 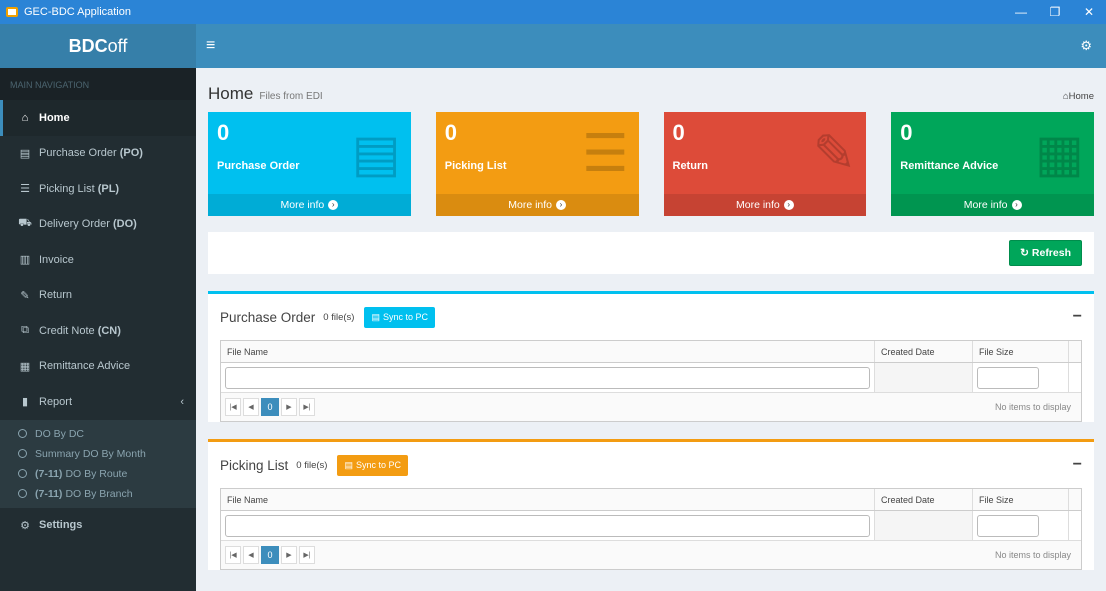 I want to click on sidebar-item-delivery-order: ⛟ Delivery Order (DO), so click(x=98, y=225).